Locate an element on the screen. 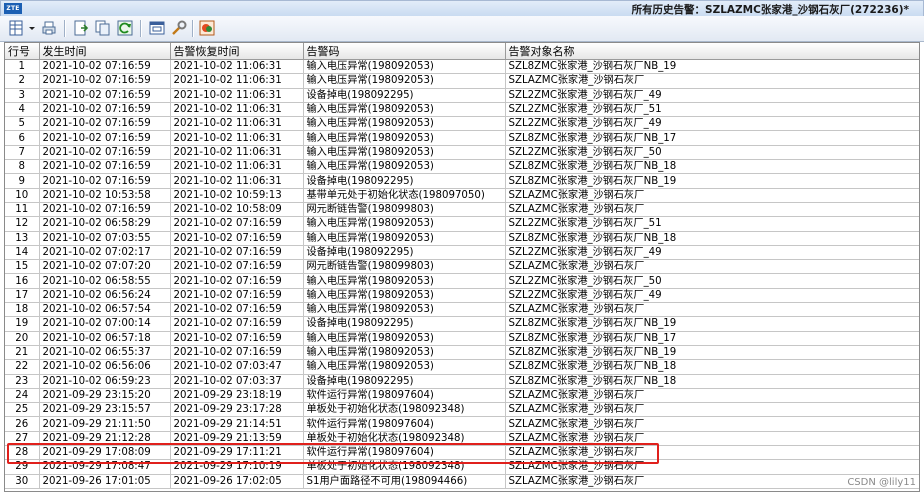 Image resolution: width=924 pixels, height=492 pixels. dropdown-arrow-icon is located at coordinates (32, 28).